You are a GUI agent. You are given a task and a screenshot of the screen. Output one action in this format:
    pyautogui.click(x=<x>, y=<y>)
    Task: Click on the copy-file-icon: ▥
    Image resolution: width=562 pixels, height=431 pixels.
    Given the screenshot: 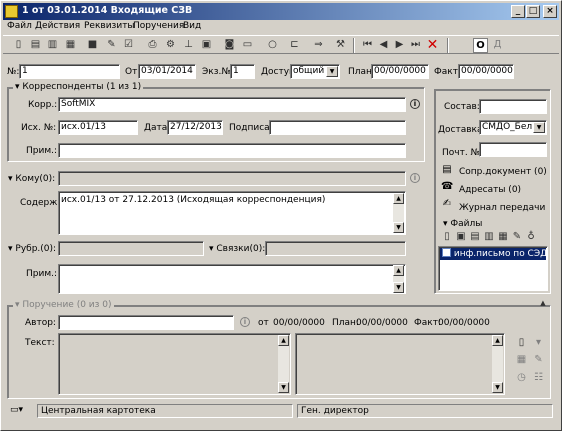 What is the action you would take?
    pyautogui.click(x=489, y=237)
    